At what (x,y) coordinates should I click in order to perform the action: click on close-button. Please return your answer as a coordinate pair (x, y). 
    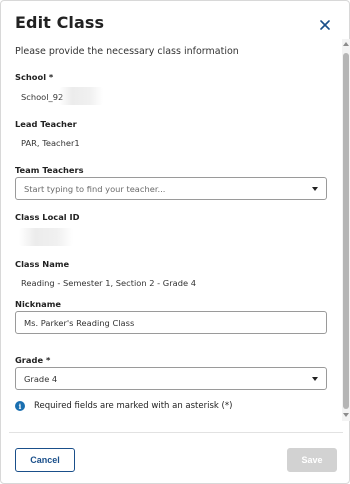
    Looking at the image, I should click on (325, 25).